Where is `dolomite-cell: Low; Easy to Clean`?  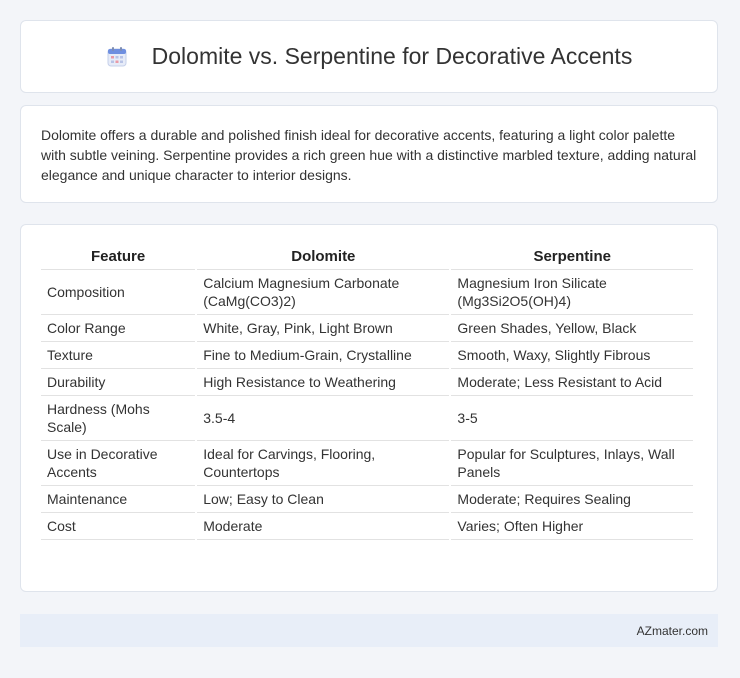 dolomite-cell: Low; Easy to Clean is located at coordinates (323, 499).